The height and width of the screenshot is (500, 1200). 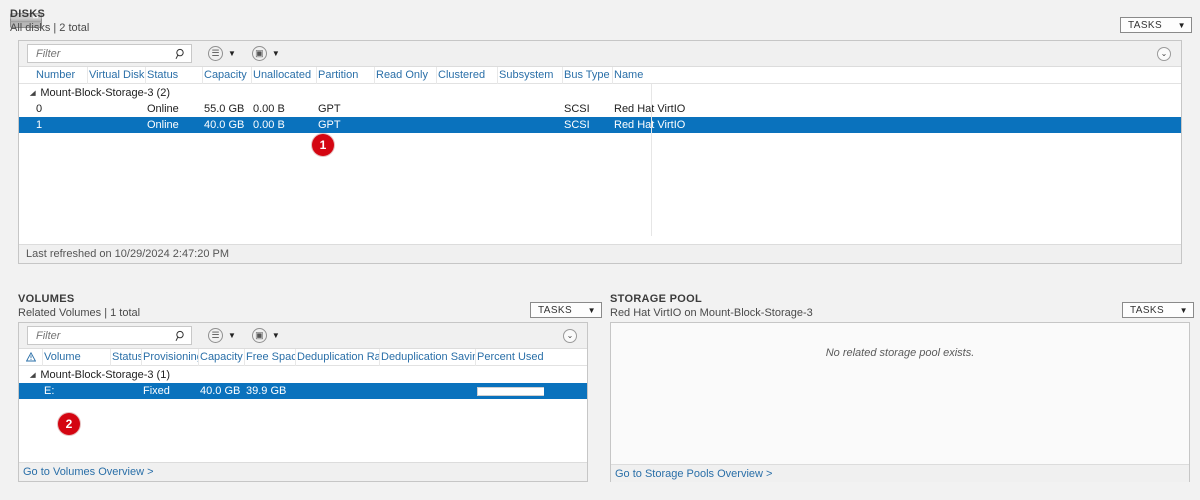 I want to click on volumes-column-header: Capacity, so click(x=222, y=357).